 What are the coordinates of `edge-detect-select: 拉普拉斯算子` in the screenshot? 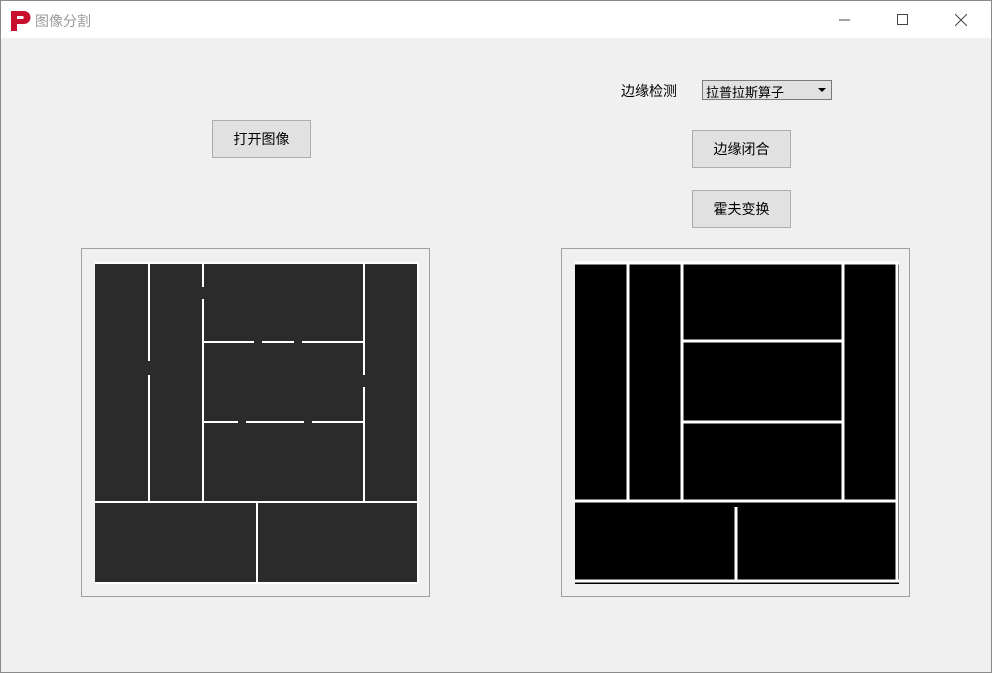 It's located at (767, 90).